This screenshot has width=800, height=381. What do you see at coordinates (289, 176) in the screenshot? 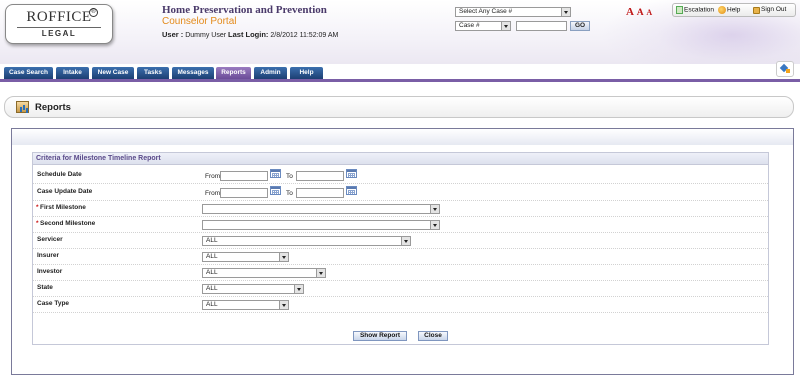
I see `schedule-to-label: To` at bounding box center [289, 176].